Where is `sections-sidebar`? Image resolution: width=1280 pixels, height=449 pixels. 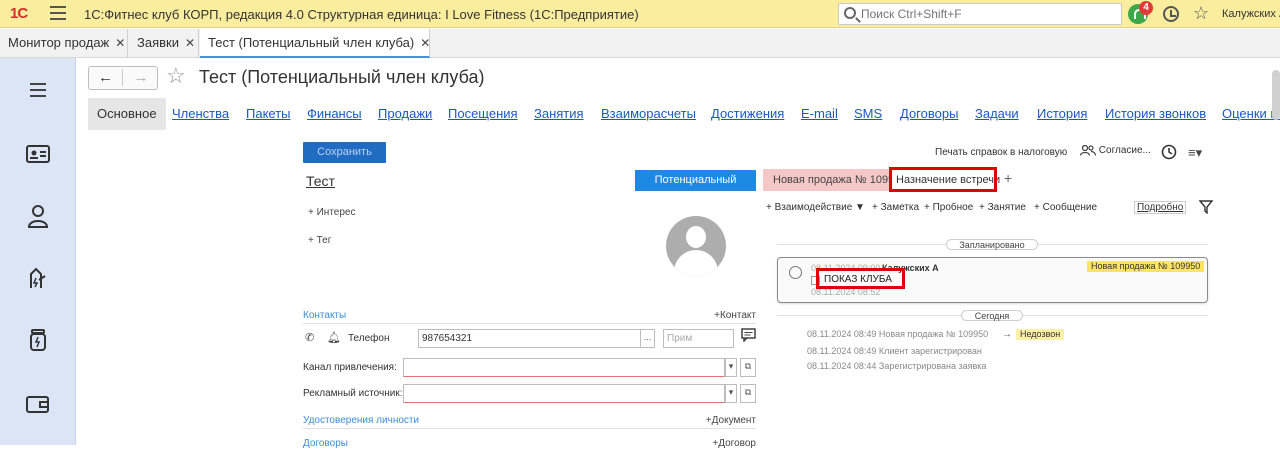
sections-sidebar is located at coordinates (38, 251).